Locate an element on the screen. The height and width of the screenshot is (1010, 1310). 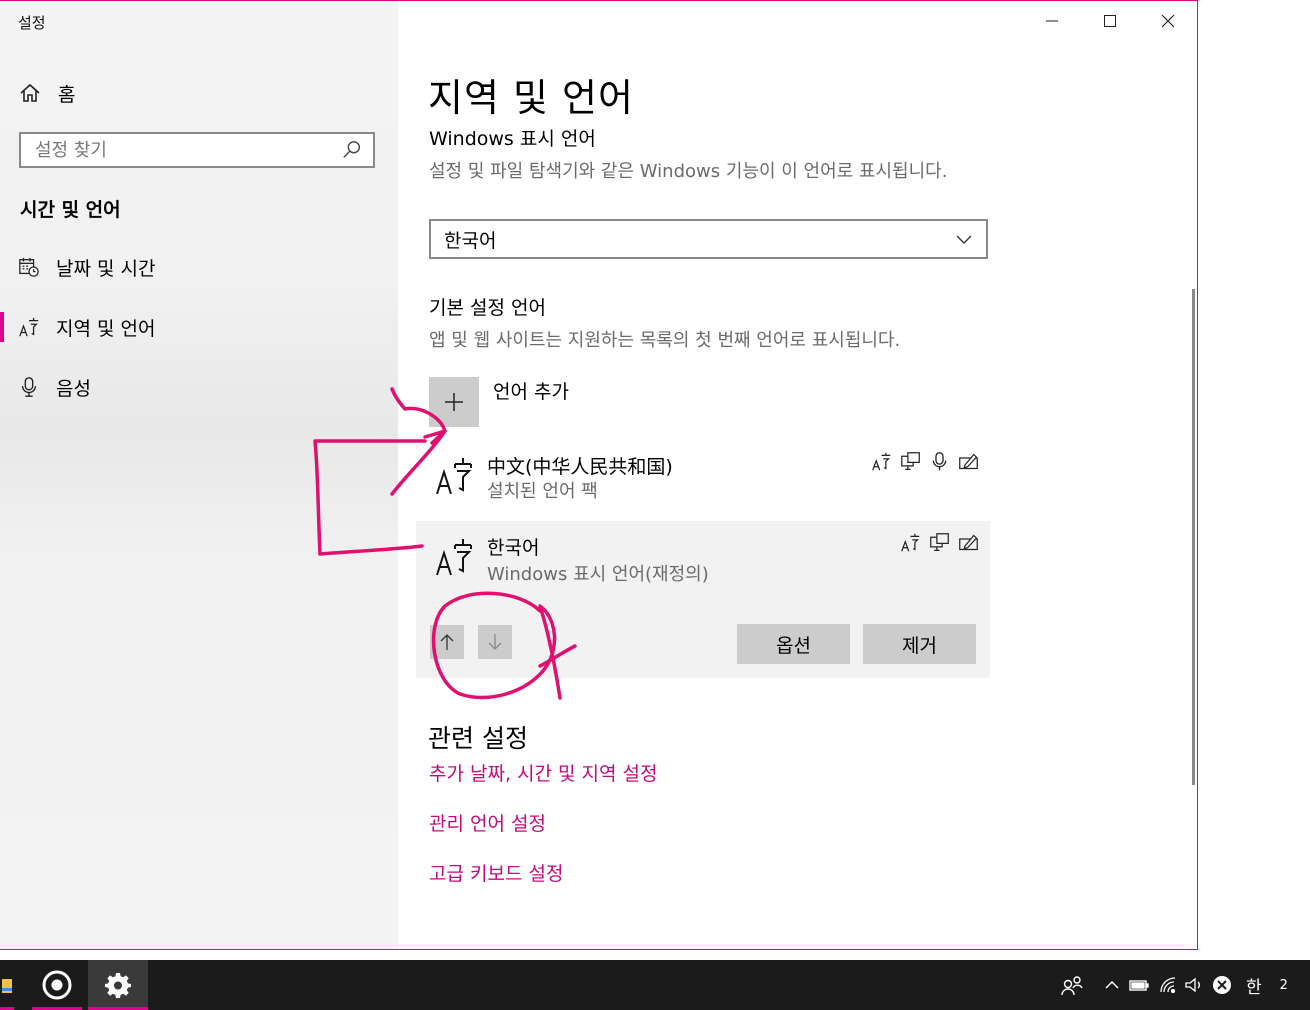
people-icon is located at coordinates (1072, 985).